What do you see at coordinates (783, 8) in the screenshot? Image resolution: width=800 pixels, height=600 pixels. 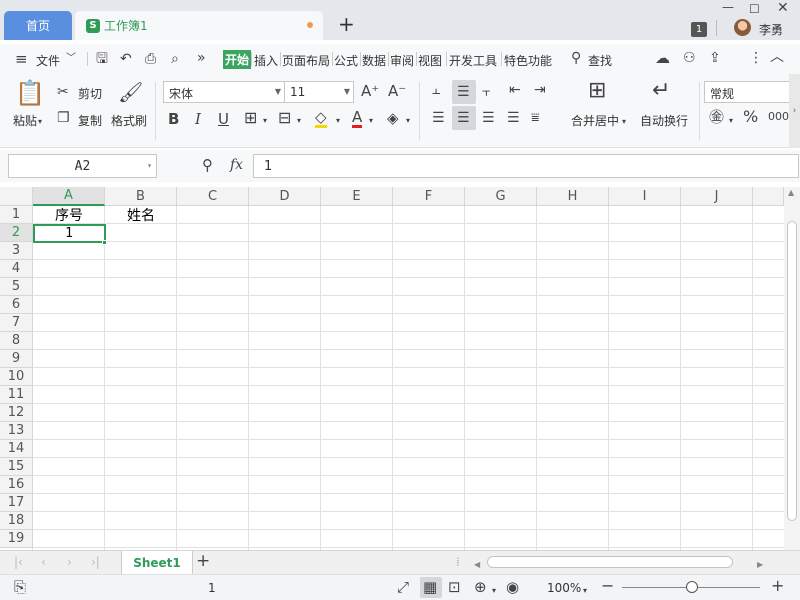 I see `close-icon: ✕` at bounding box center [783, 8].